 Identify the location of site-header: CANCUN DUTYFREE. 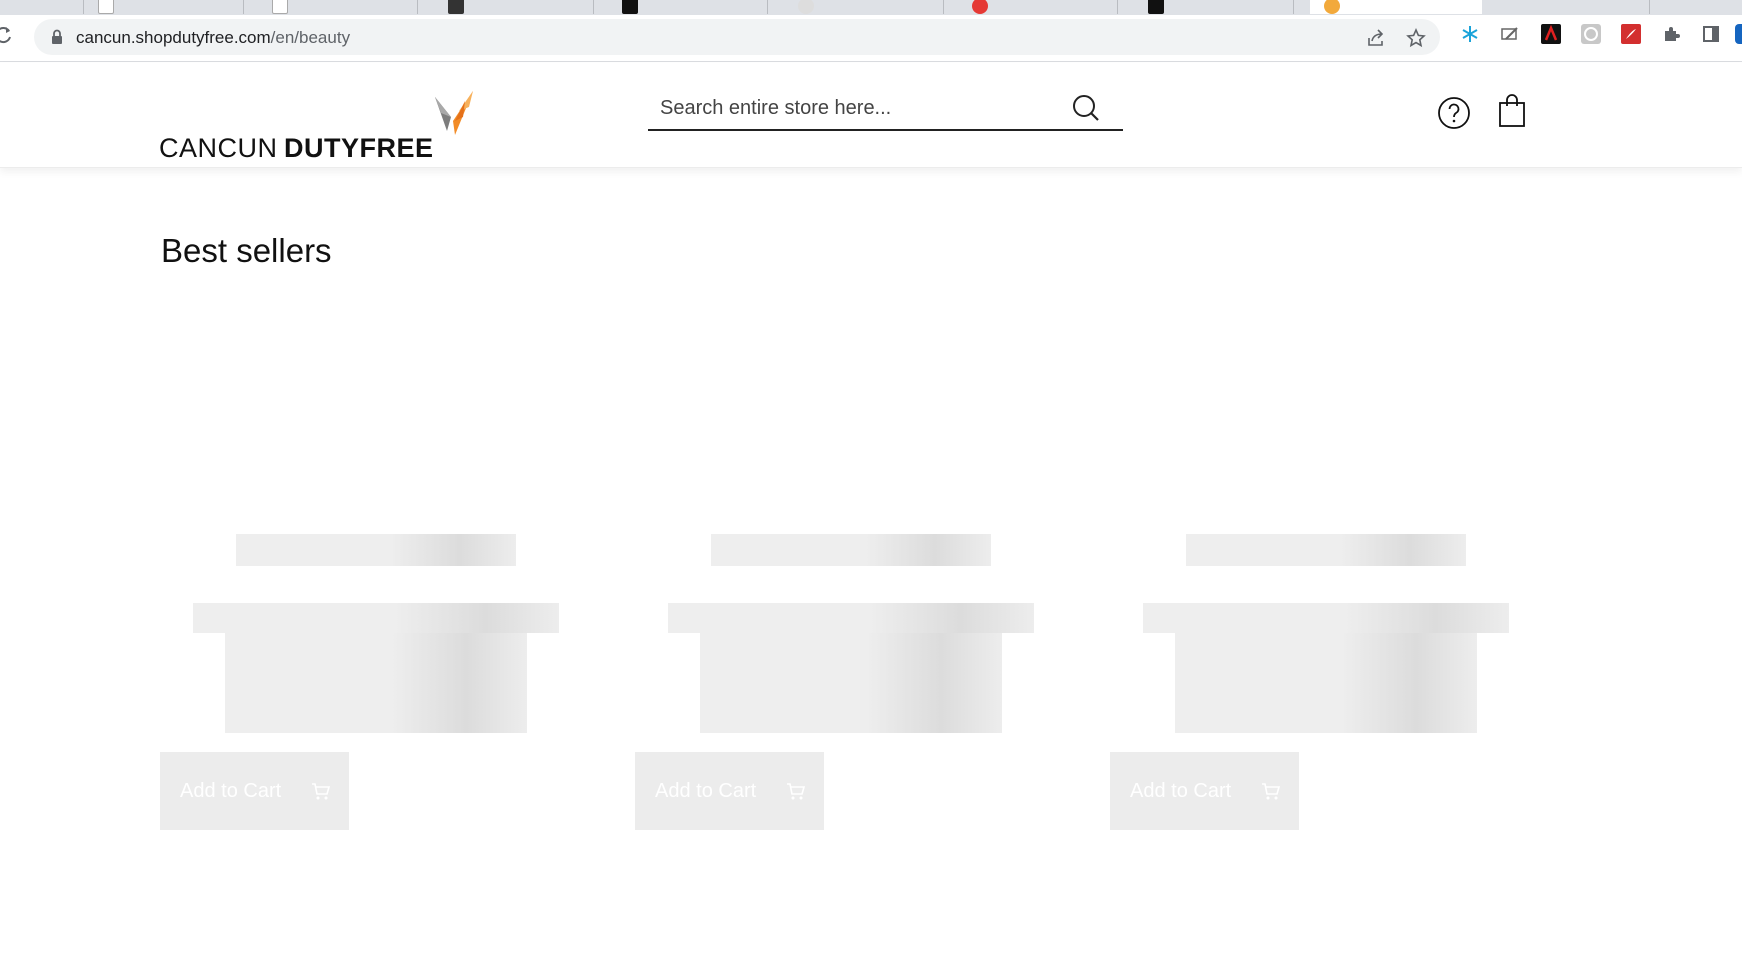
(871, 115).